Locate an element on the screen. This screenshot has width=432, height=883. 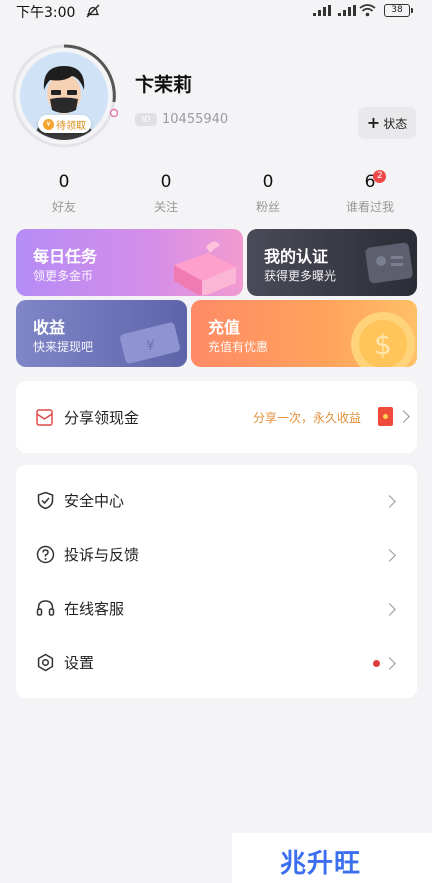
coin-icon: $ is located at coordinates (383, 339).